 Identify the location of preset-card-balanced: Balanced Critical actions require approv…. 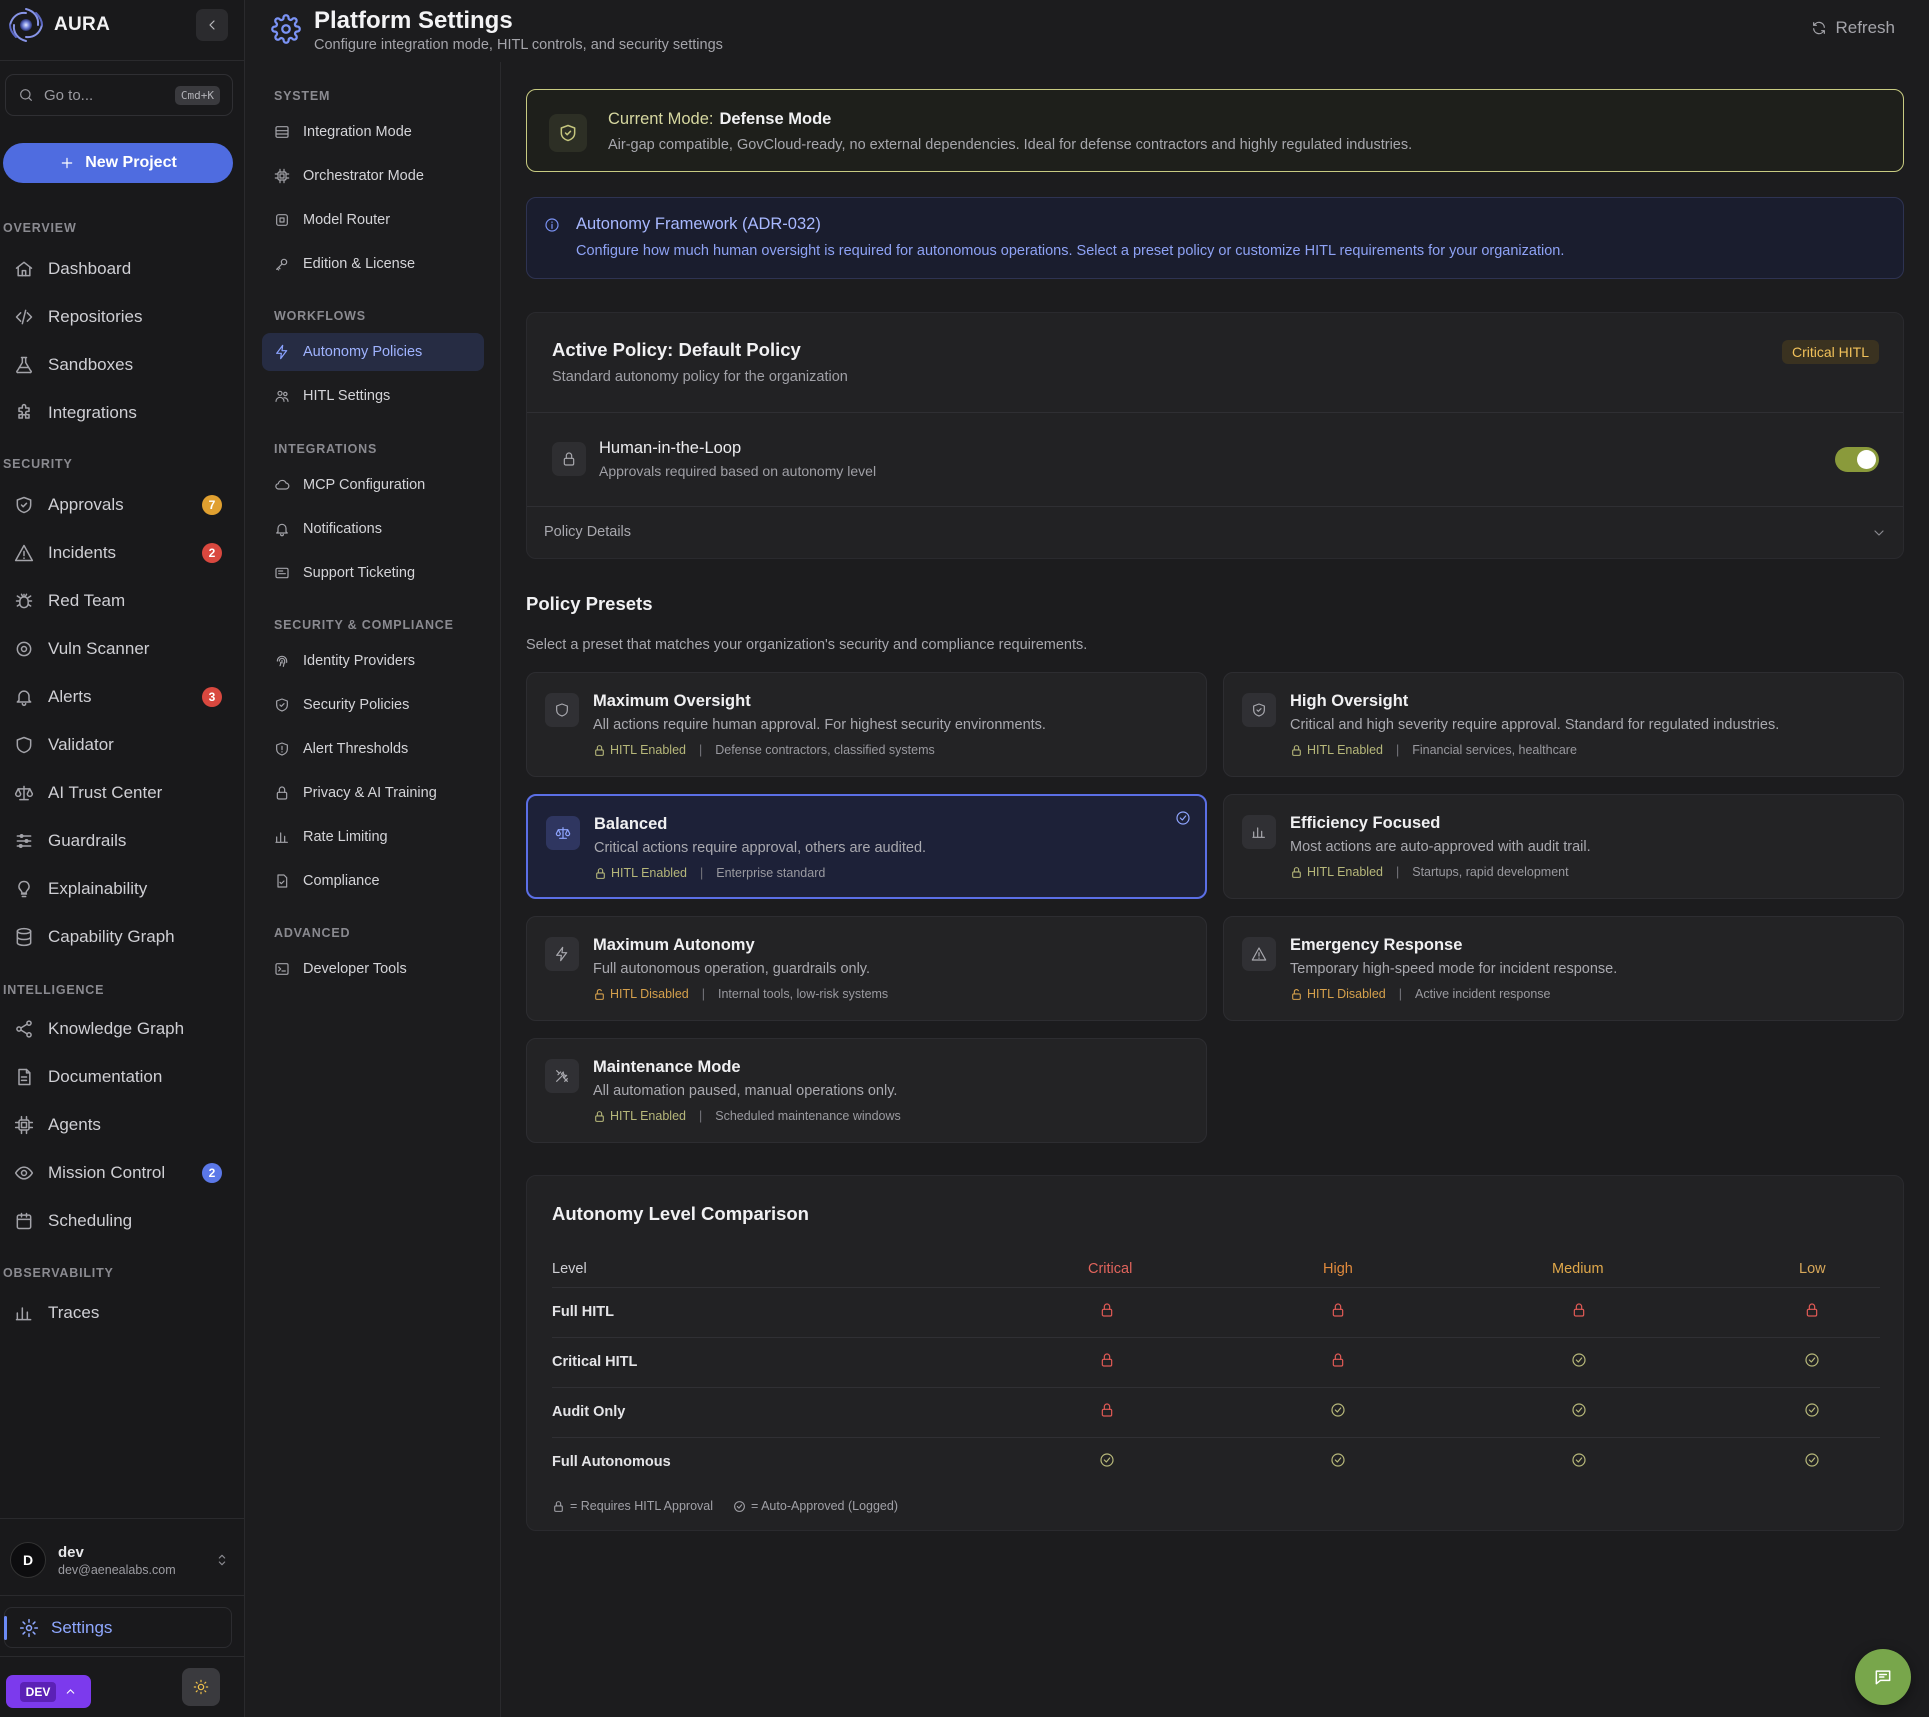
(866, 846).